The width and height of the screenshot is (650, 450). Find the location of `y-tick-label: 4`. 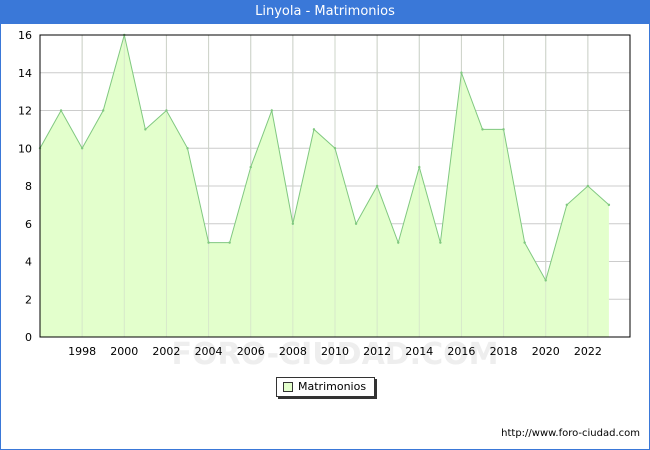

y-tick-label: 4 is located at coordinates (28, 262).